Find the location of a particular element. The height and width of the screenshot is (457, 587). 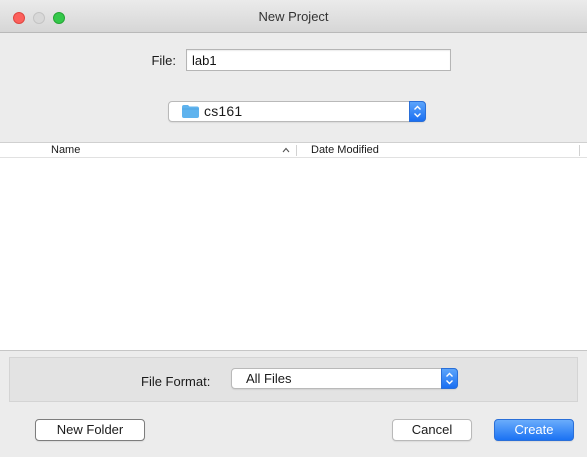

column-header-date-modified: Date Modified is located at coordinates (345, 150).